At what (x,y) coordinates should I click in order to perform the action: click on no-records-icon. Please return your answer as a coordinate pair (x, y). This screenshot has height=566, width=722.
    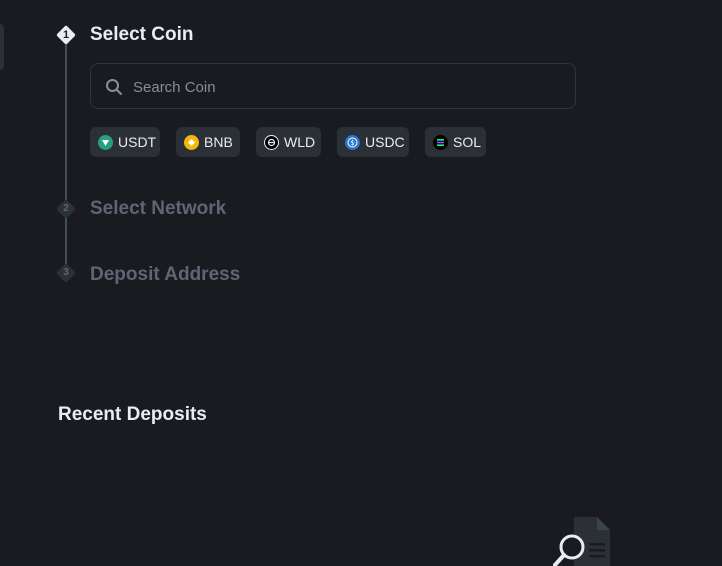
    Looking at the image, I should click on (581, 541).